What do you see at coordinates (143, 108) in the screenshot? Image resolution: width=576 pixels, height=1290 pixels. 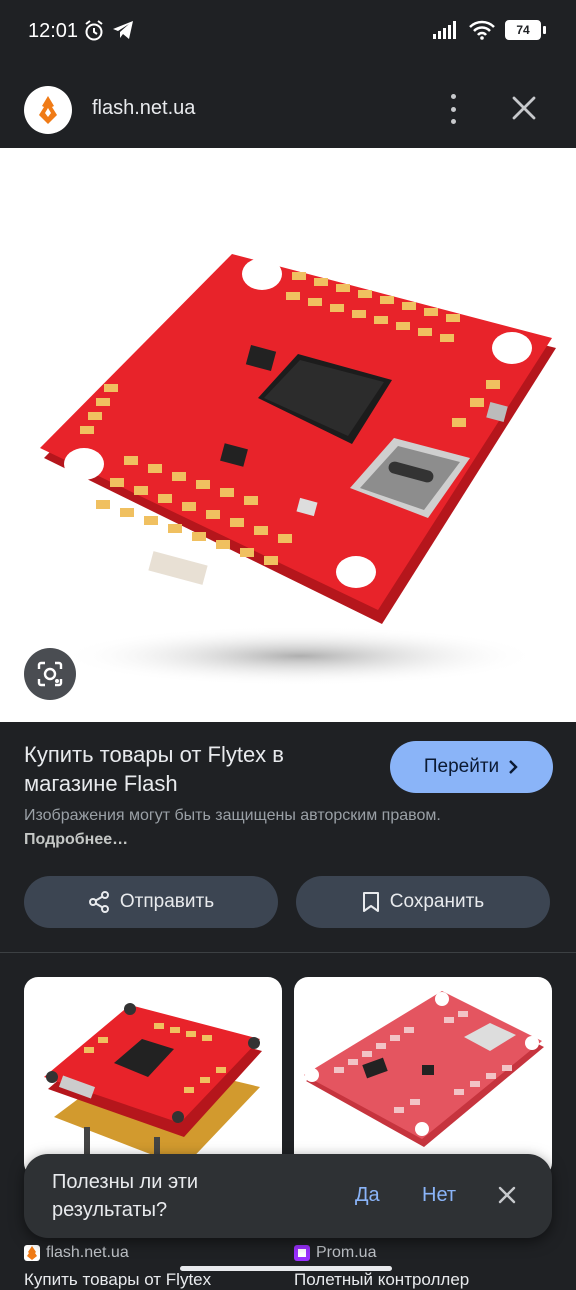 I see `site-url: flash.net.ua` at bounding box center [143, 108].